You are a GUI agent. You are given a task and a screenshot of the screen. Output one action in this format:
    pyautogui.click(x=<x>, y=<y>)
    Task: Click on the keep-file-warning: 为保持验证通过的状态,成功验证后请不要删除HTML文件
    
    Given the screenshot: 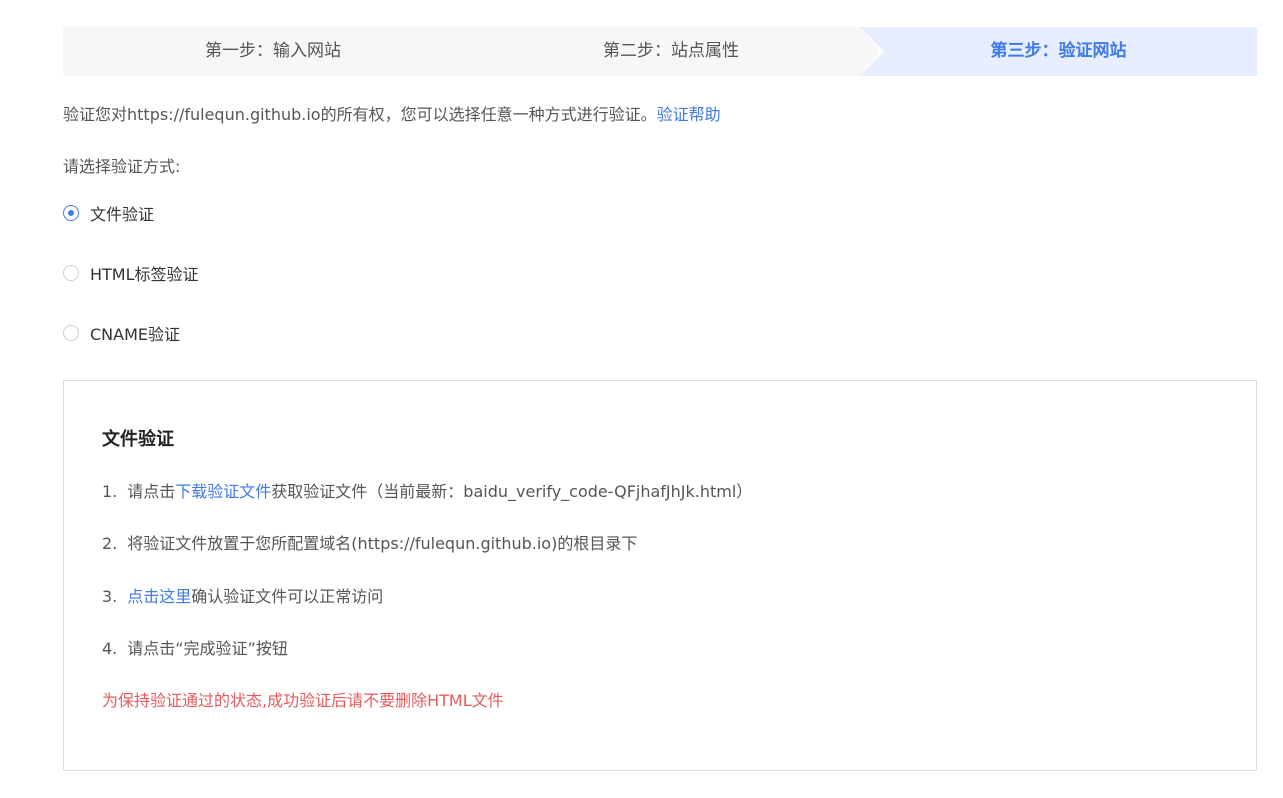 What is the action you would take?
    pyautogui.click(x=303, y=700)
    